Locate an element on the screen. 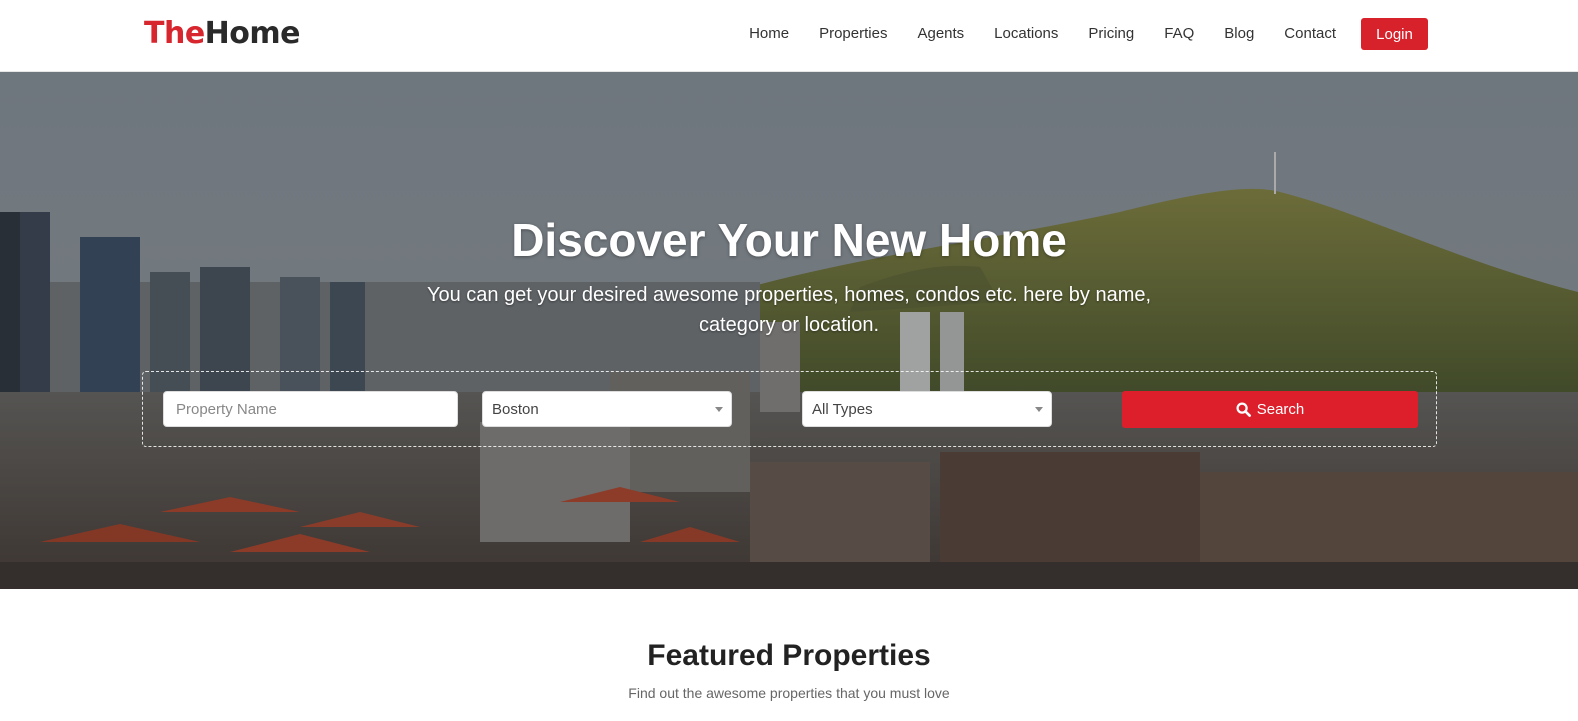 Image resolution: width=1578 pixels, height=721 pixels. hero-title: Discover Your New Home is located at coordinates (789, 240).